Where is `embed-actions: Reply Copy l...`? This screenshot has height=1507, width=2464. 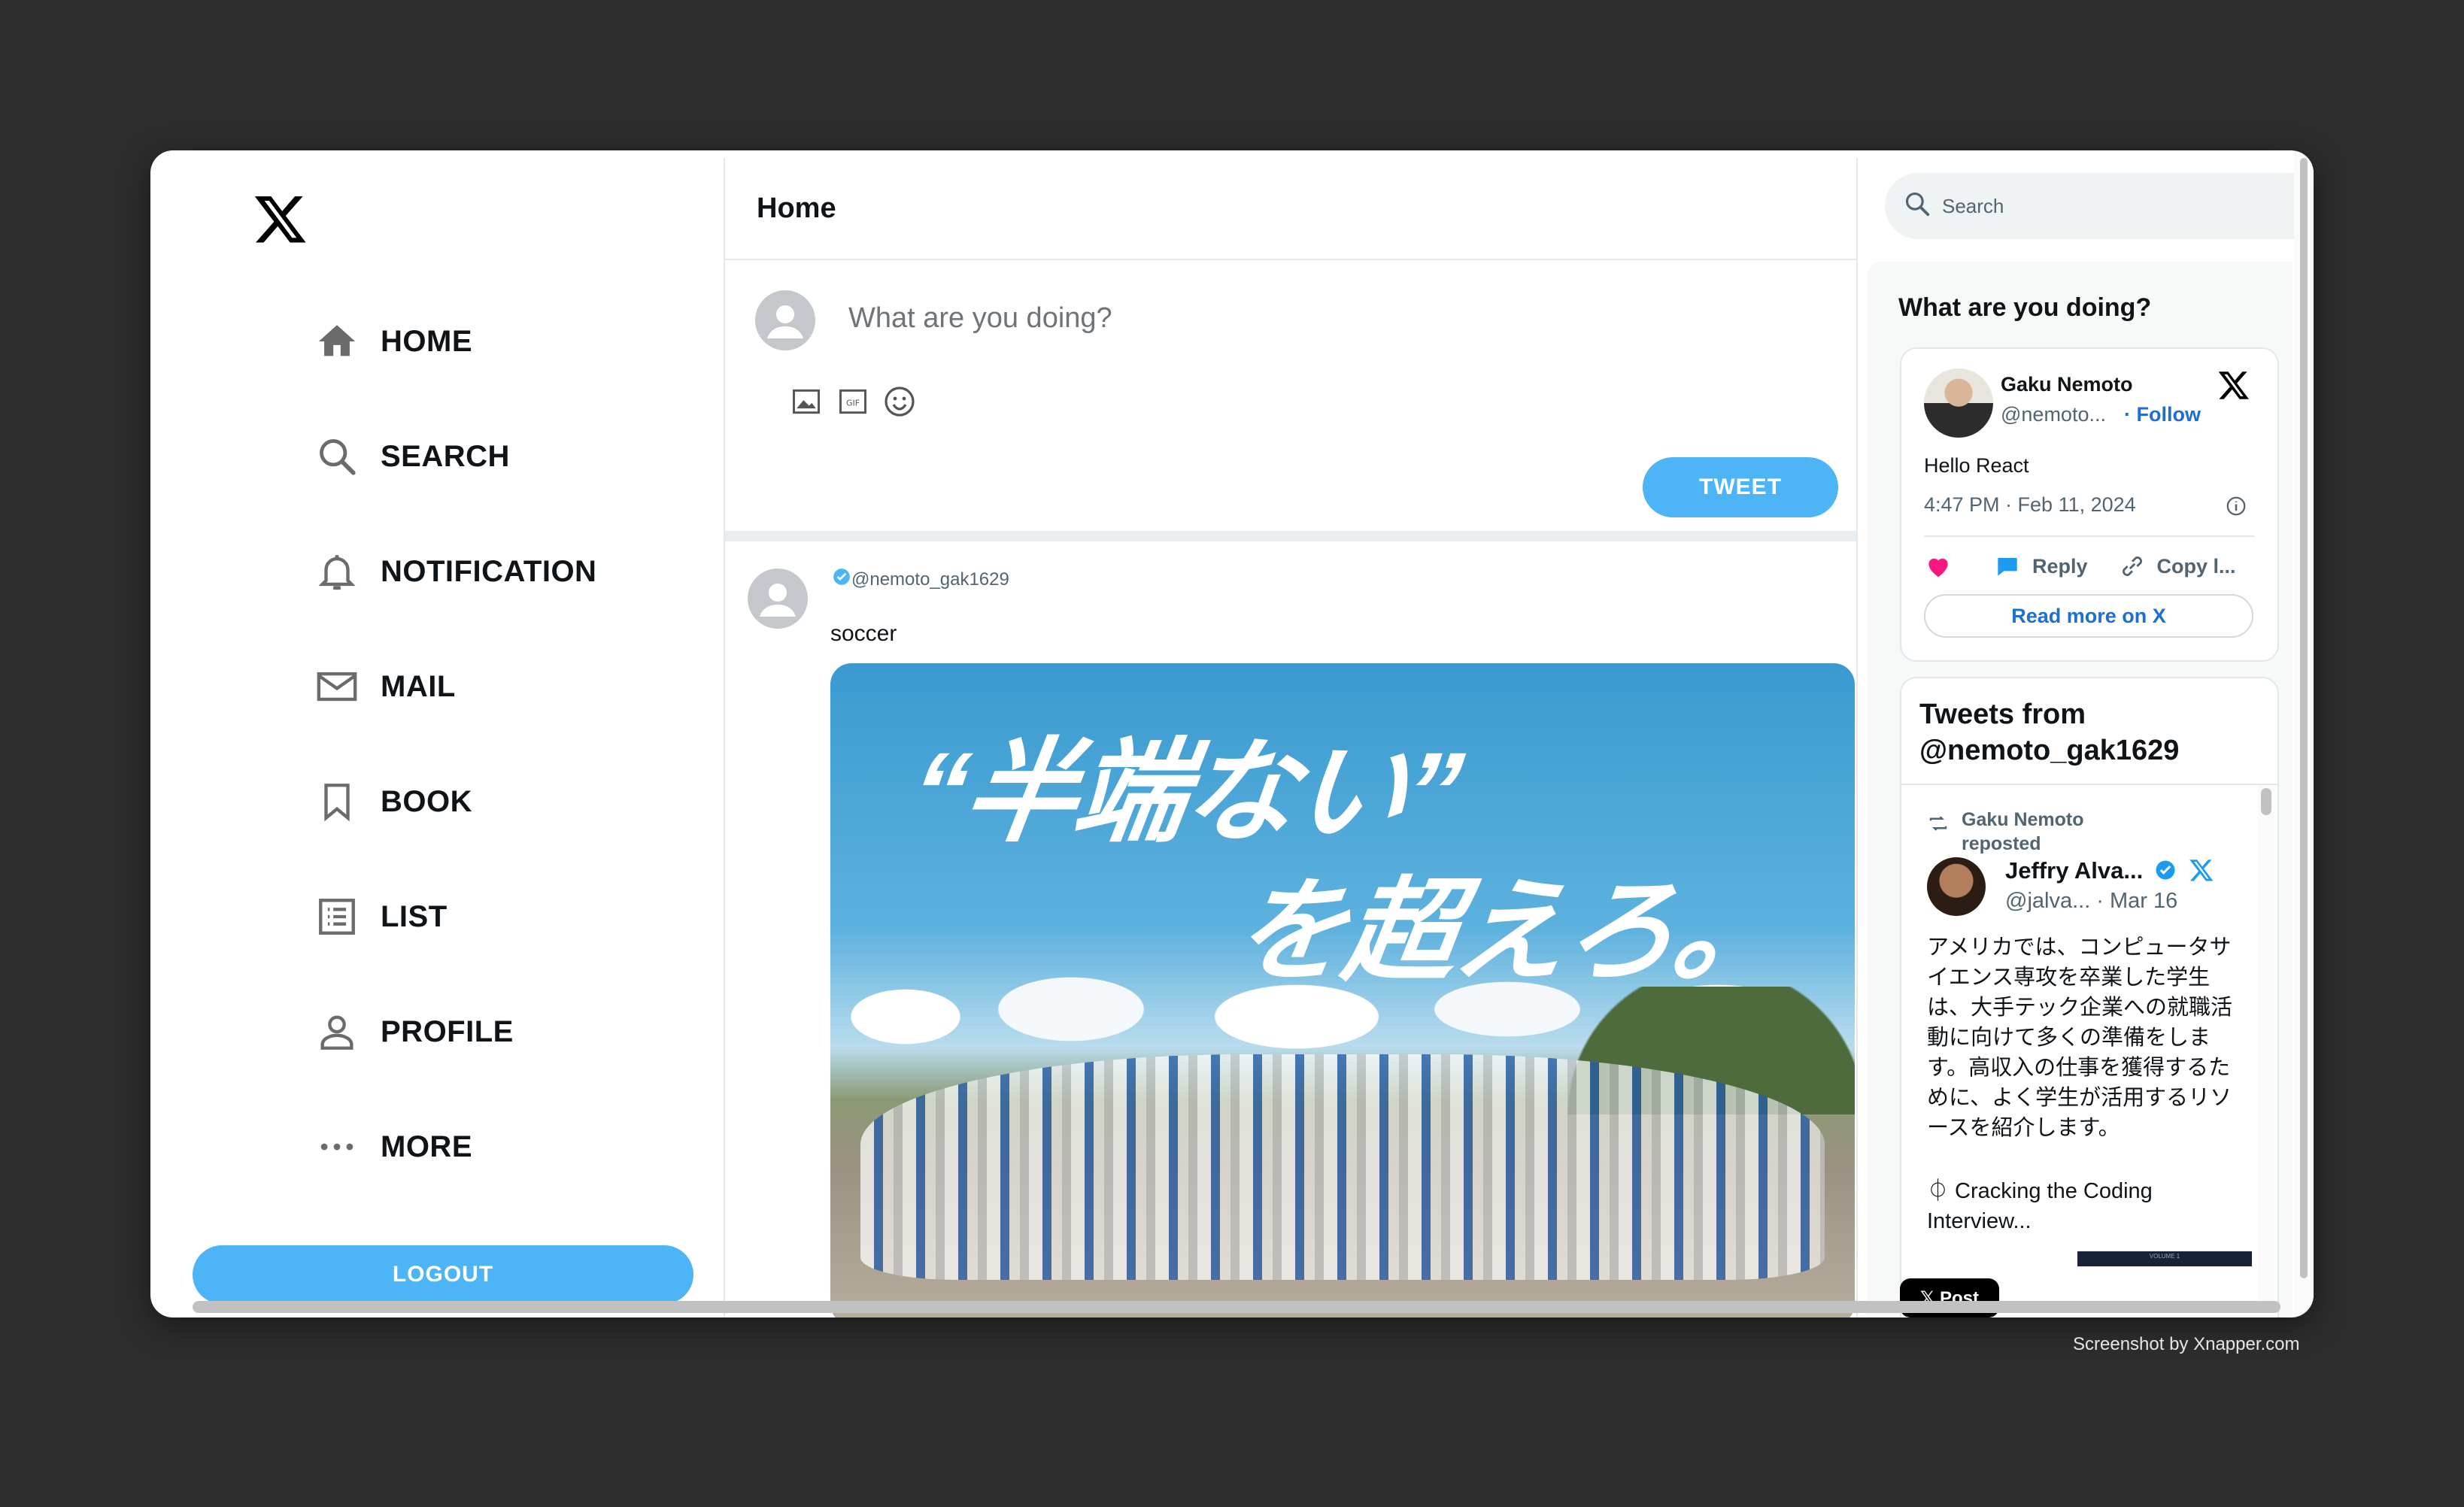
embed-actions: Reply Copy l... is located at coordinates (2097, 566).